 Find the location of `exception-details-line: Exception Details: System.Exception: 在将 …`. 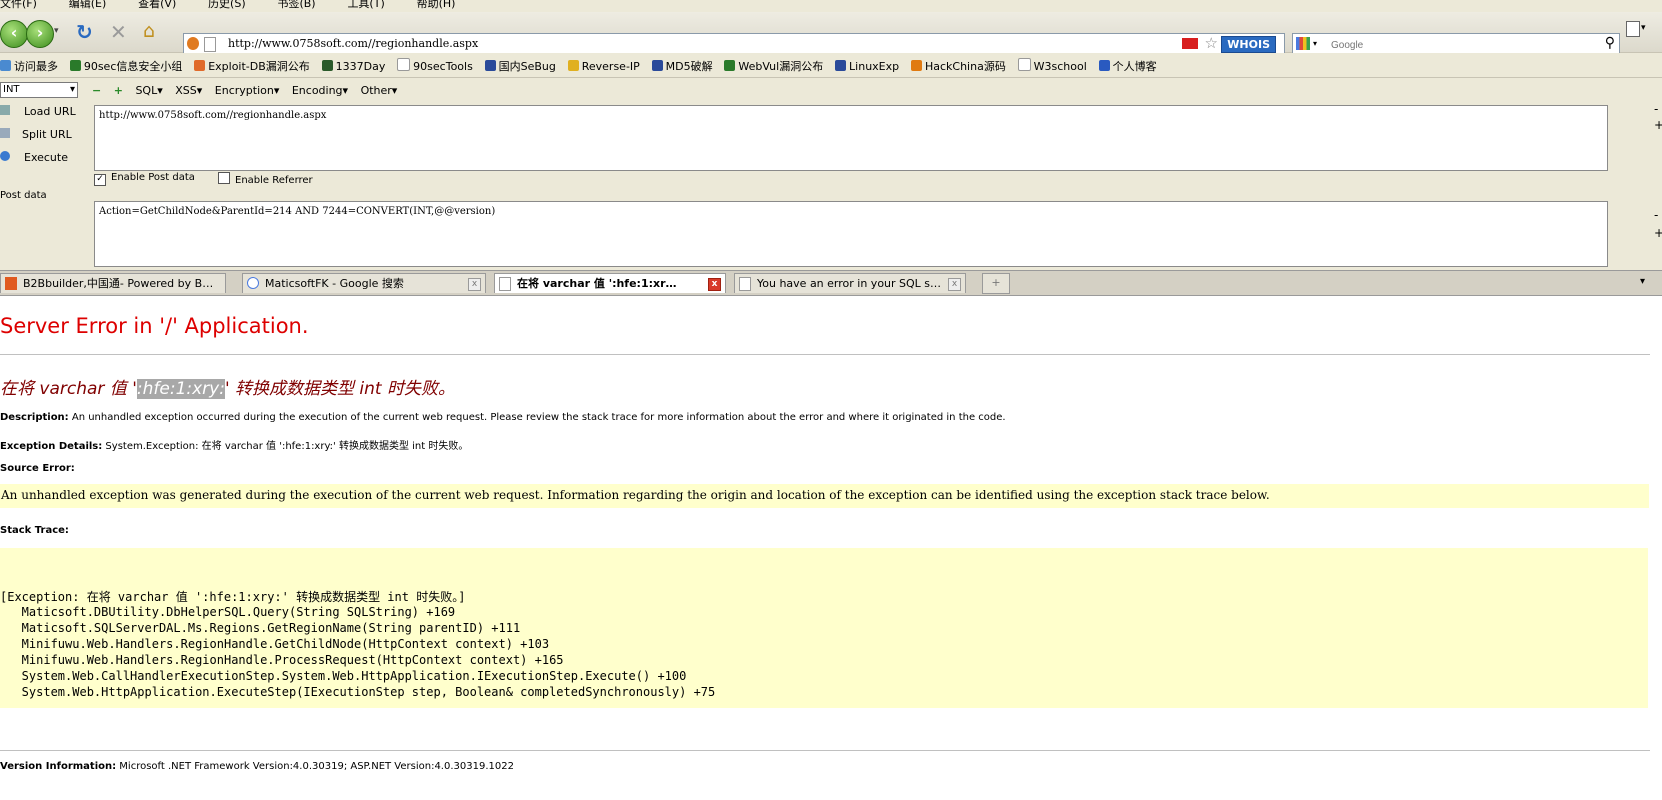

exception-details-line: Exception Details: System.Exception: 在将 … is located at coordinates (234, 446).